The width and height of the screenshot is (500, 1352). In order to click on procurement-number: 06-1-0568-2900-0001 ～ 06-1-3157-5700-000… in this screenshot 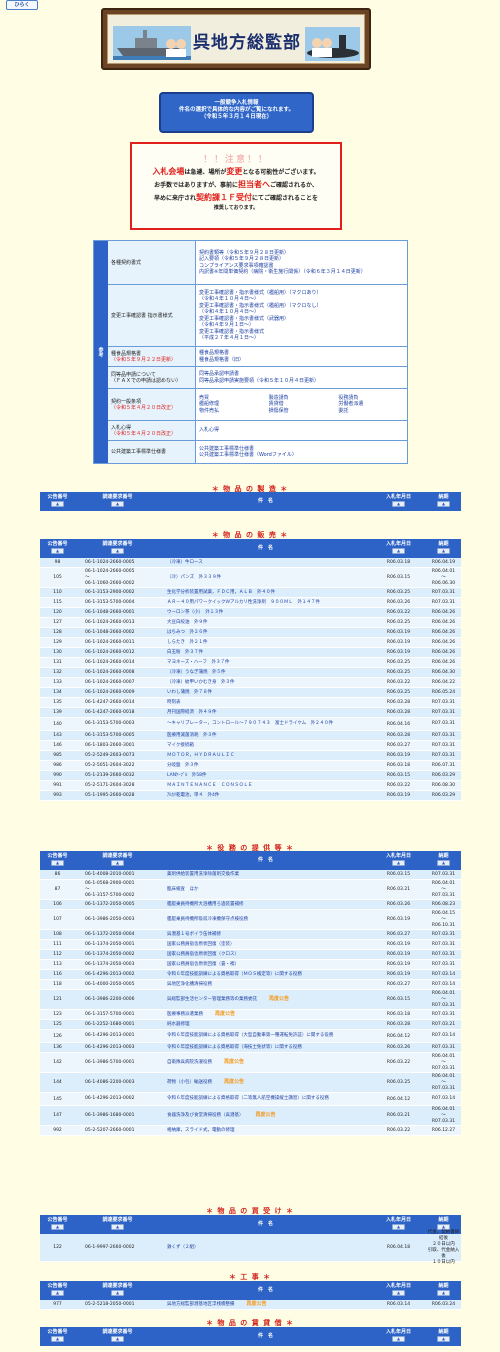, I will do `click(110, 889)`.